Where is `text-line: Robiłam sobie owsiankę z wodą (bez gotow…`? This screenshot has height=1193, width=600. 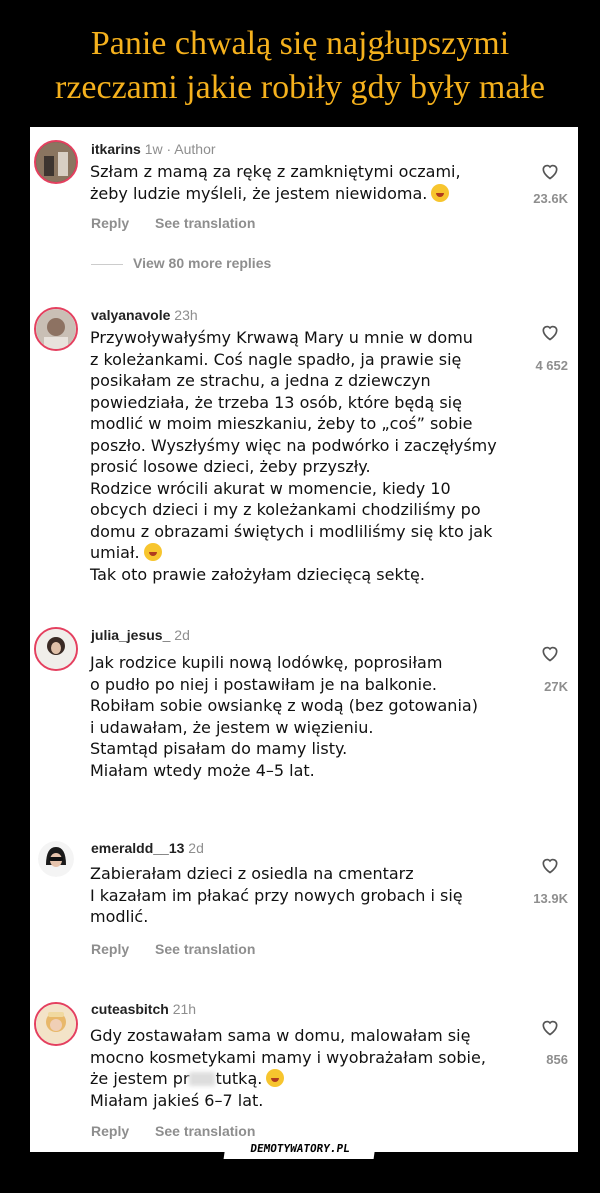
text-line: Robiłam sobie owsiankę z wodą (bez gotow… is located at coordinates (284, 705).